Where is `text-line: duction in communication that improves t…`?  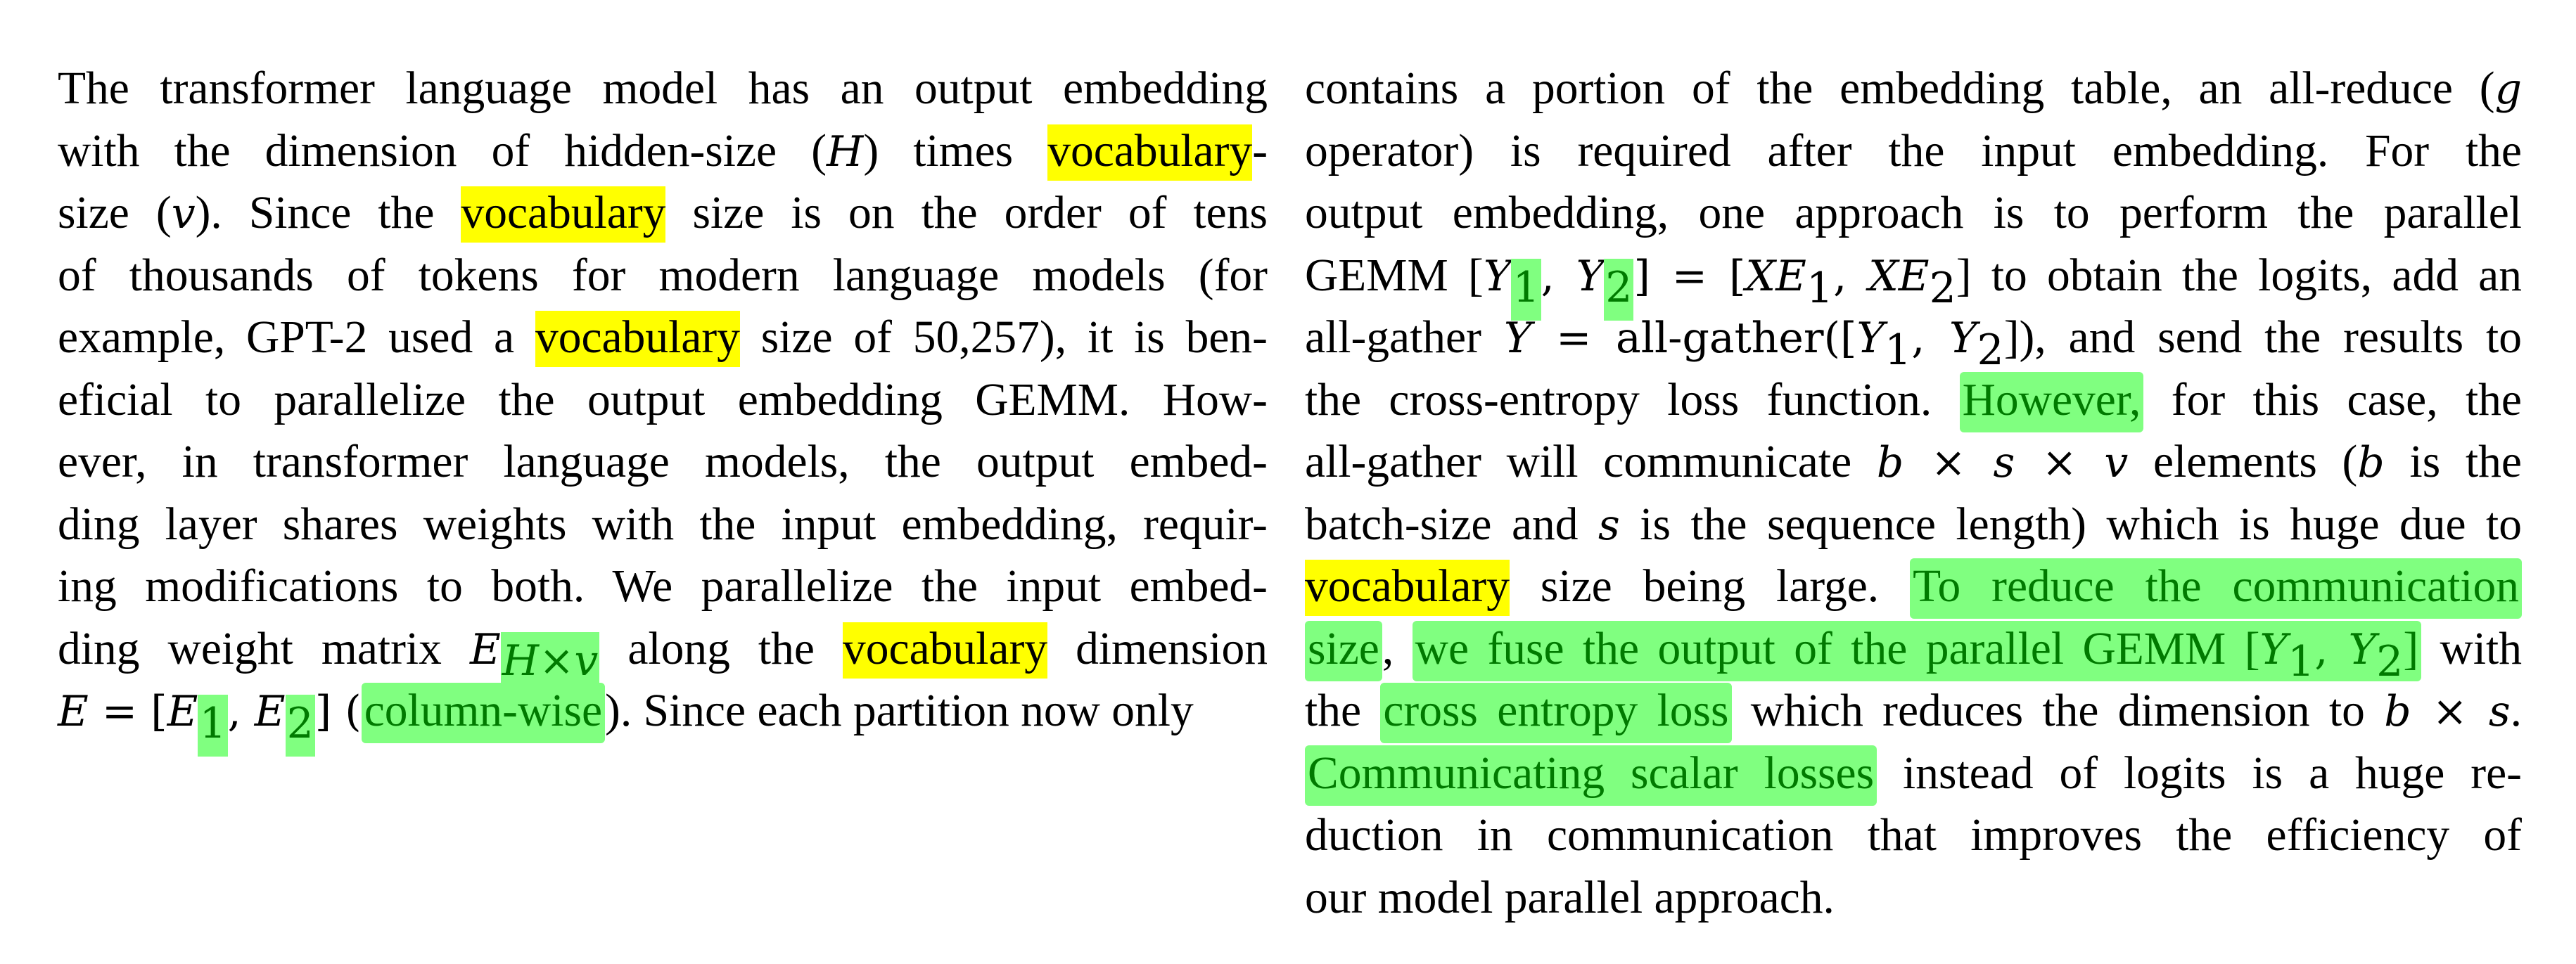
text-line: duction in communication that improves t… is located at coordinates (1913, 835).